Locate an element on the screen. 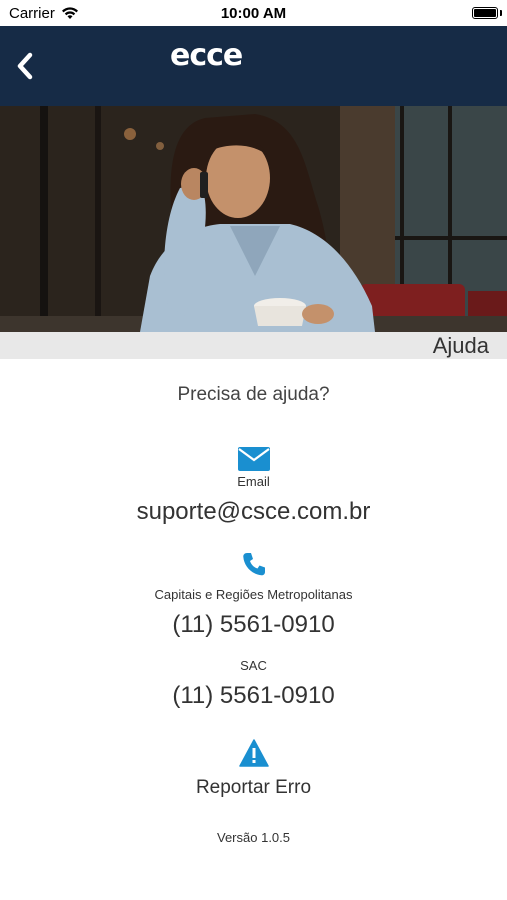 The height and width of the screenshot is (900, 507). email-icon is located at coordinates (253, 459).